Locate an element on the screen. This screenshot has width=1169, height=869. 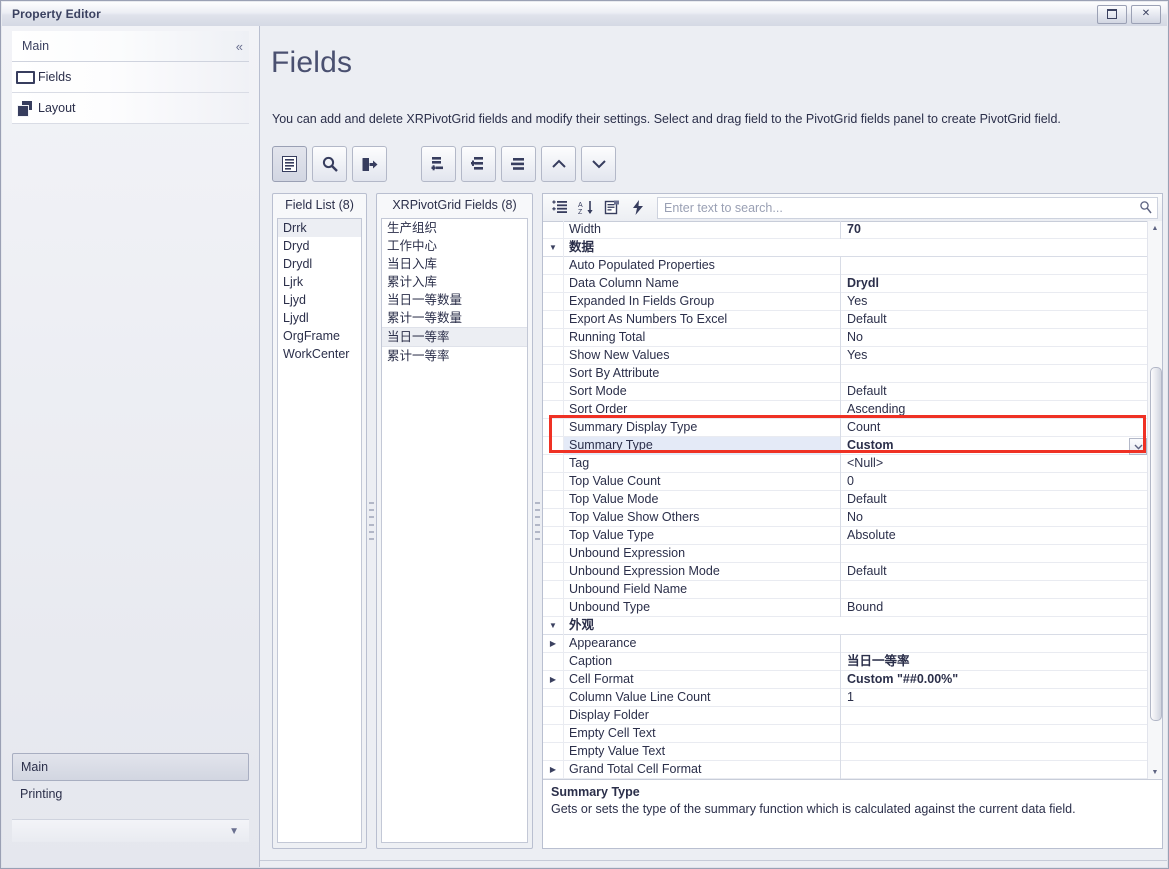
property-row-summary-display-type: Summary Display Type Count is located at coordinates (845, 427).